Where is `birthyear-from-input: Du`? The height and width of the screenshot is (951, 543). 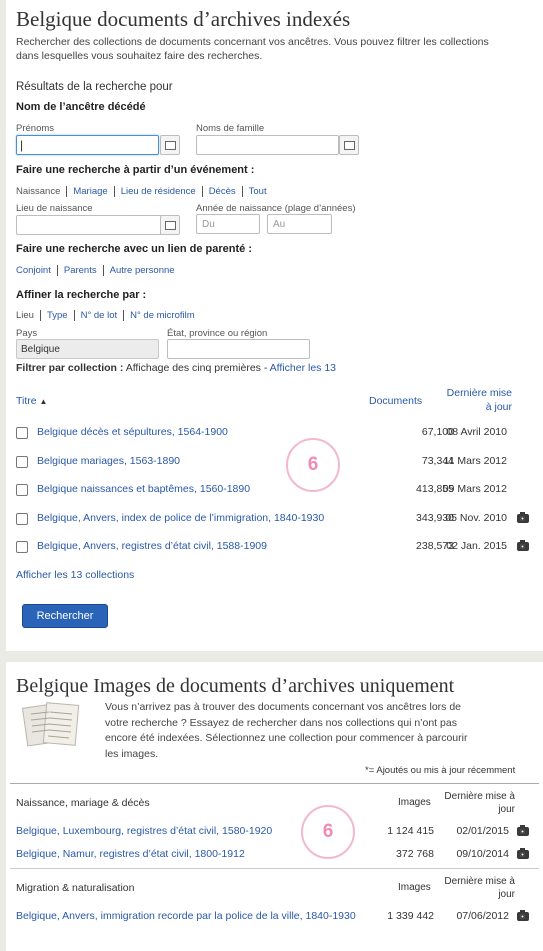 birthyear-from-input: Du is located at coordinates (228, 224).